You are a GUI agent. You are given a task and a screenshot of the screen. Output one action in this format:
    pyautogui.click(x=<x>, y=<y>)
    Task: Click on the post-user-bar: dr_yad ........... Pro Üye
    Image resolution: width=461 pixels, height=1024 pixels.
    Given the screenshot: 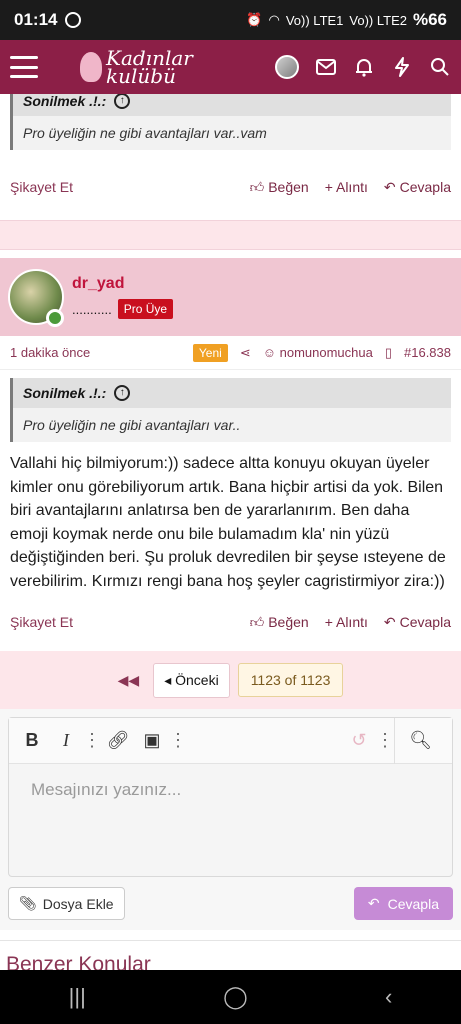 What is the action you would take?
    pyautogui.click(x=230, y=297)
    